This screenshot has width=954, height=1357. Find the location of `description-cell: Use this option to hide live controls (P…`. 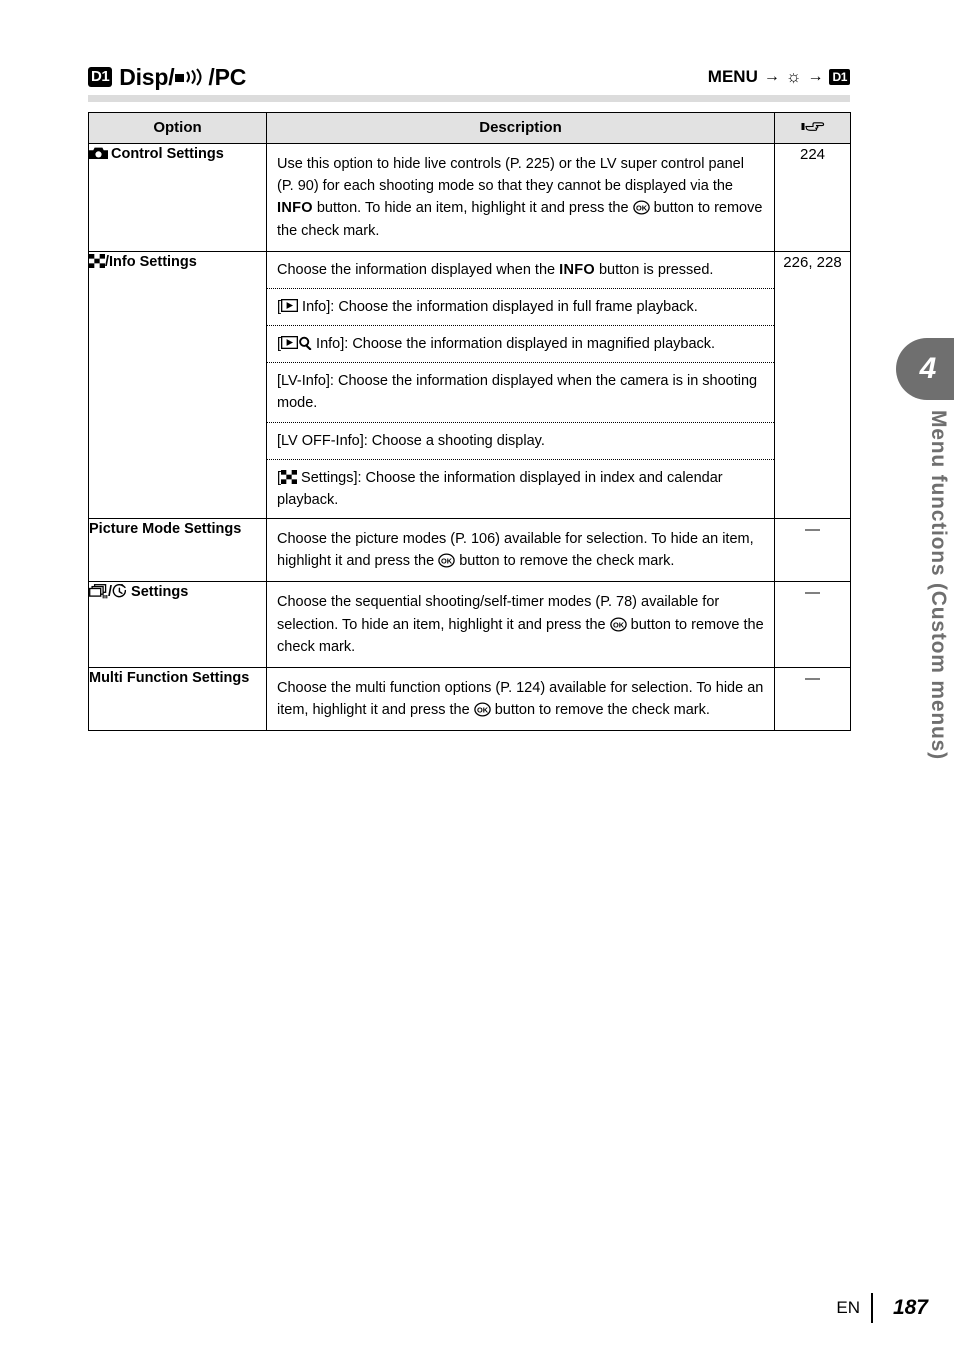

description-cell: Use this option to hide live controls (P… is located at coordinates (520, 197).